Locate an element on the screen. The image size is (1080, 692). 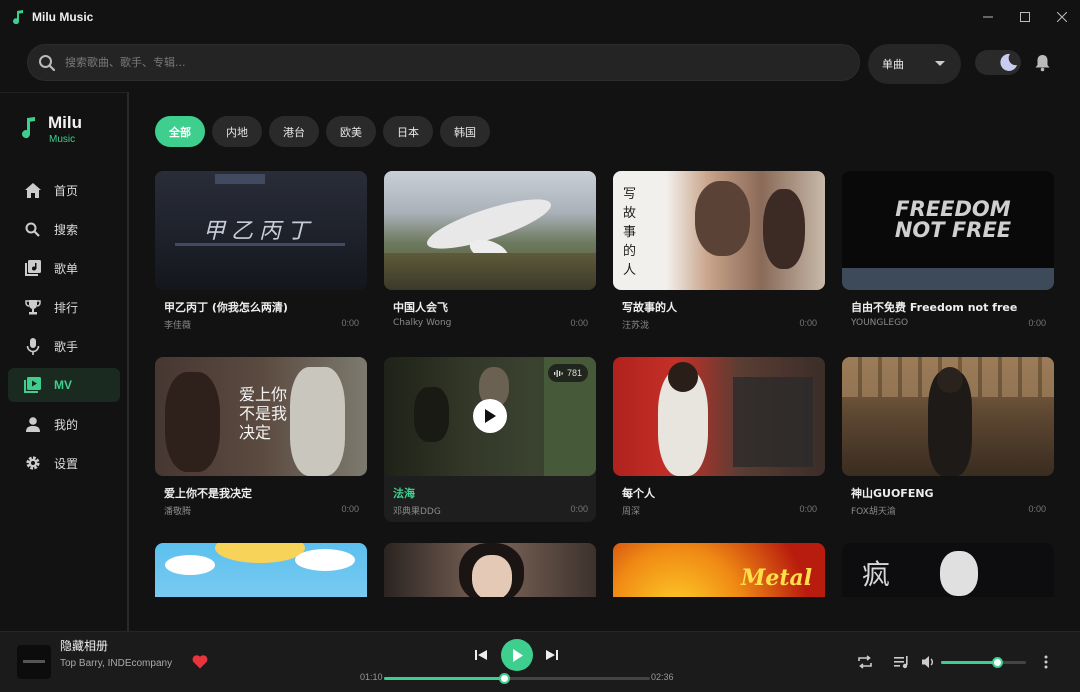
progress-bar is located at coordinates (517, 678).